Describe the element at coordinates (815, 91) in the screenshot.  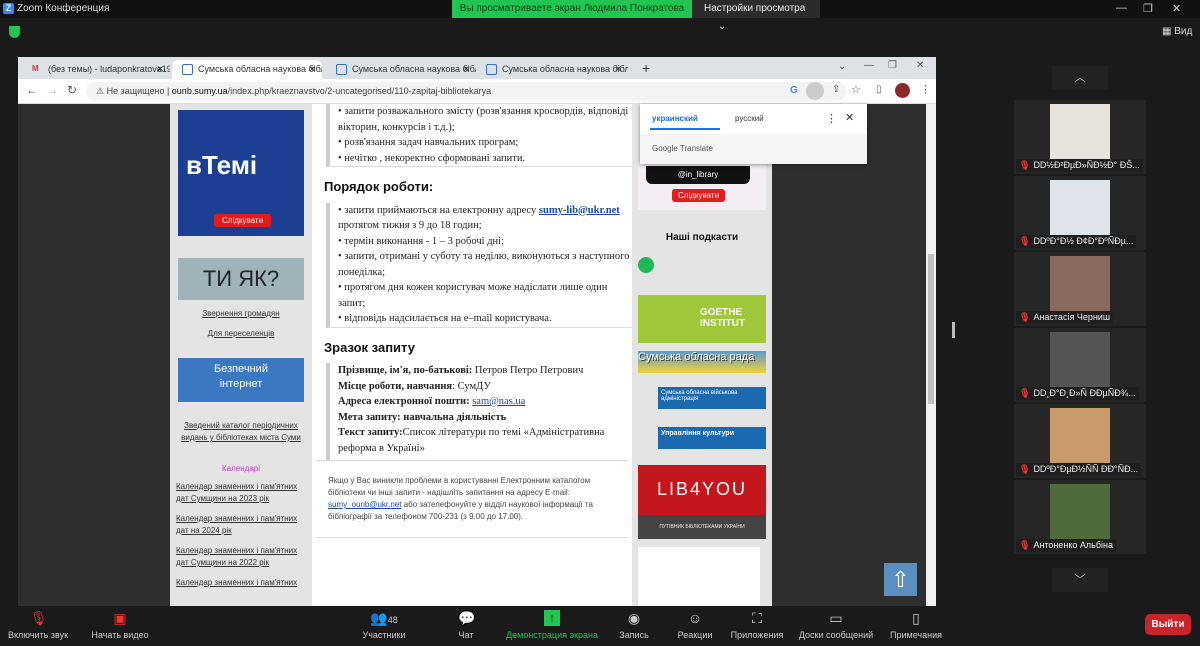
I see `translate-page-icon` at that location.